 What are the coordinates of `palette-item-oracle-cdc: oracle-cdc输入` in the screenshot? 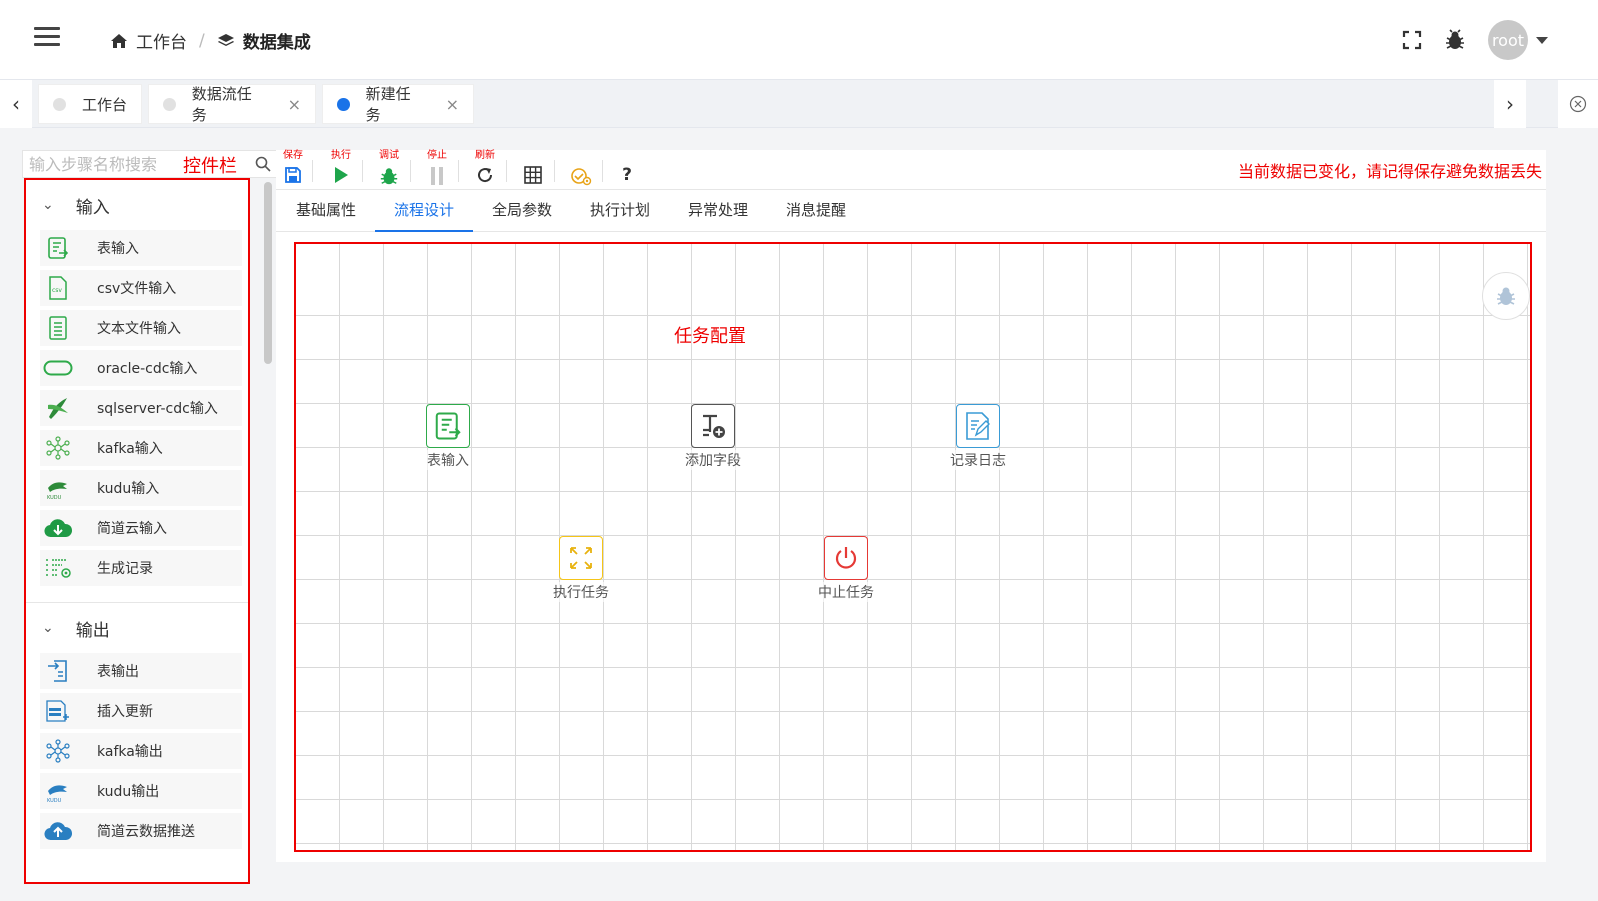 It's located at (141, 368).